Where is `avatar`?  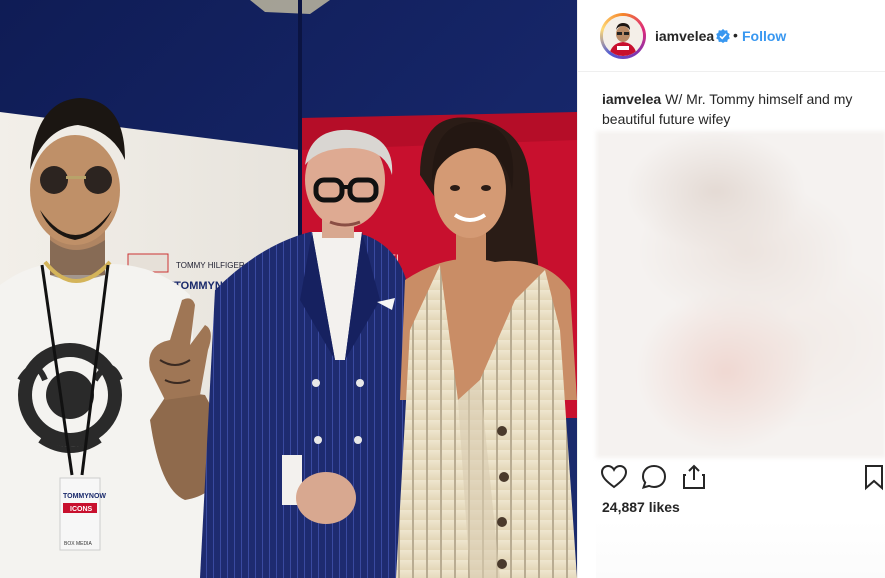
avatar is located at coordinates (623, 36).